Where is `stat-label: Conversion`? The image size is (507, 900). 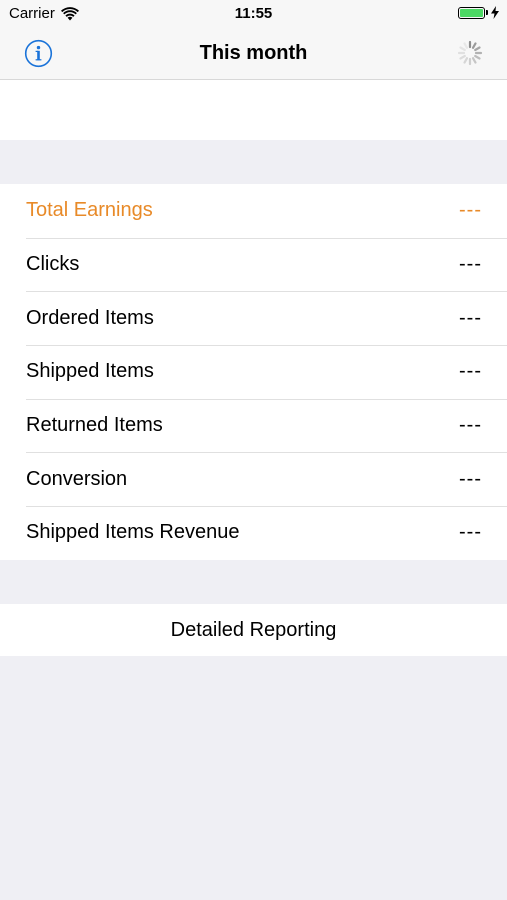
stat-label: Conversion is located at coordinates (77, 478).